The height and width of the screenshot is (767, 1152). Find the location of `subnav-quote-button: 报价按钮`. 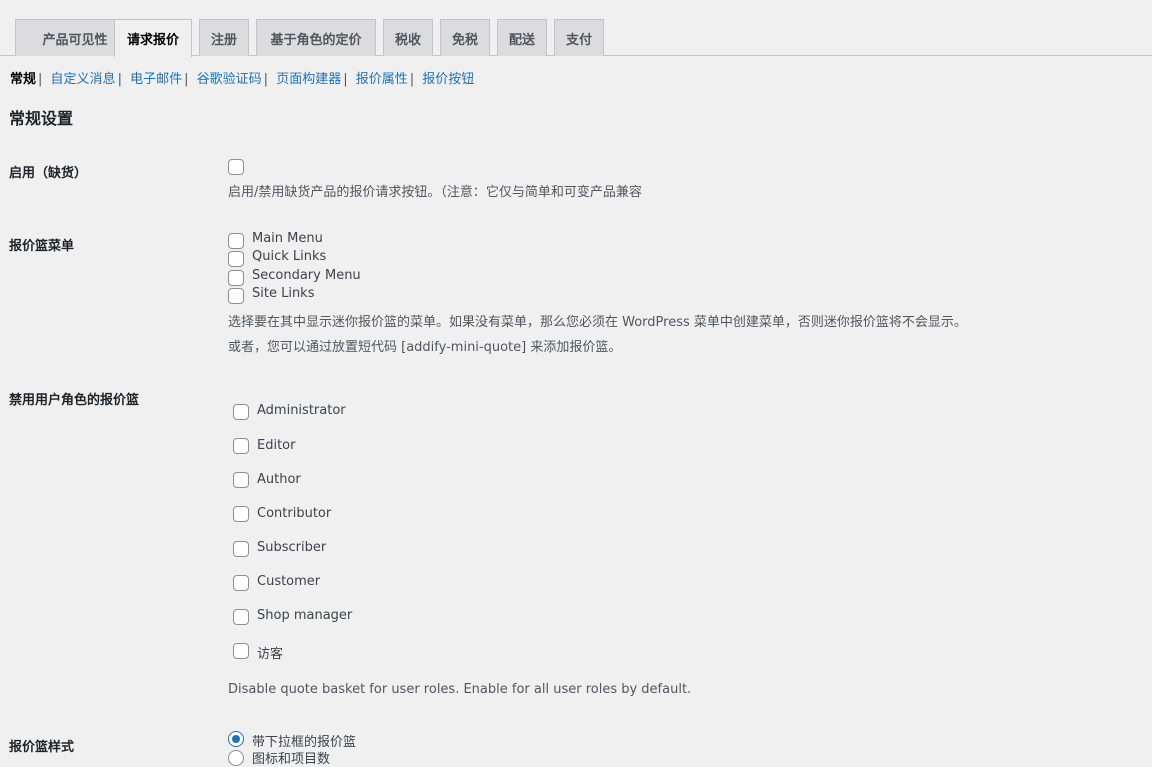

subnav-quote-button: 报价按钮 is located at coordinates (448, 79).